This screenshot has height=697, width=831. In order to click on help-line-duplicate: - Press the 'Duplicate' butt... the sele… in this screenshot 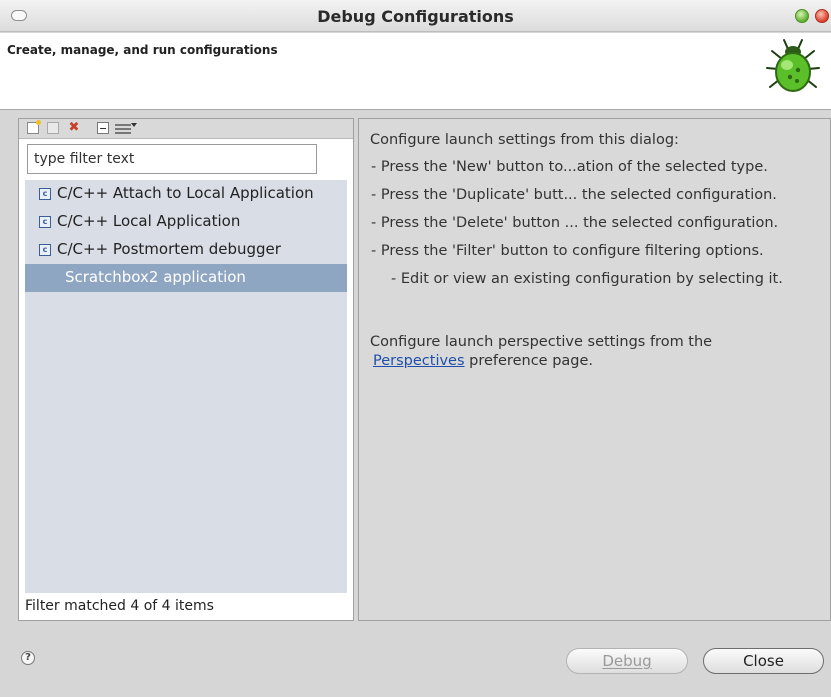, I will do `click(574, 195)`.